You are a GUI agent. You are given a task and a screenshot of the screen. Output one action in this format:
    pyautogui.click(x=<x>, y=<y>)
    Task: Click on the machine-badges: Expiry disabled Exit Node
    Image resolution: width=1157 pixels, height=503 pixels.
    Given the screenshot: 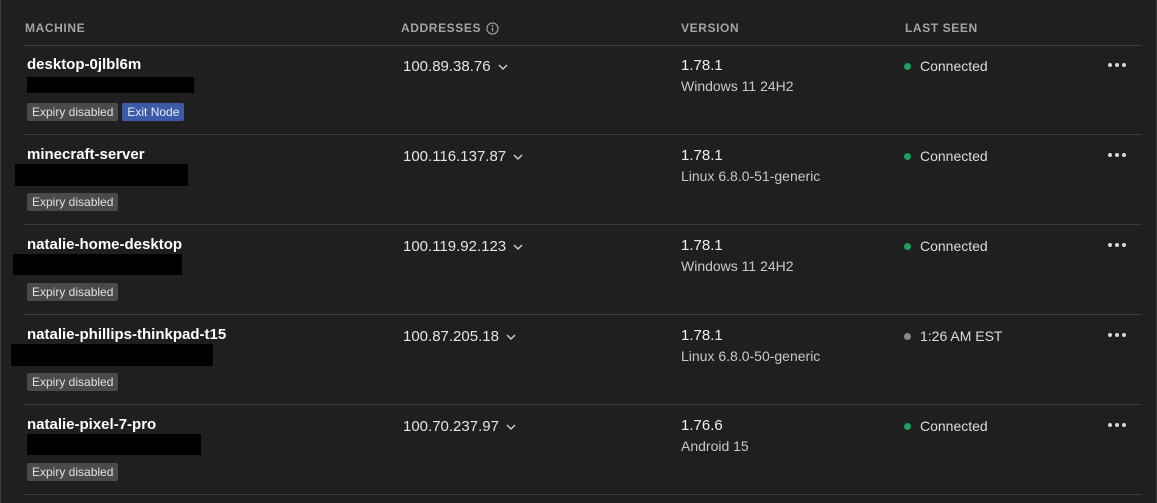 What is the action you would take?
    pyautogui.click(x=106, y=112)
    